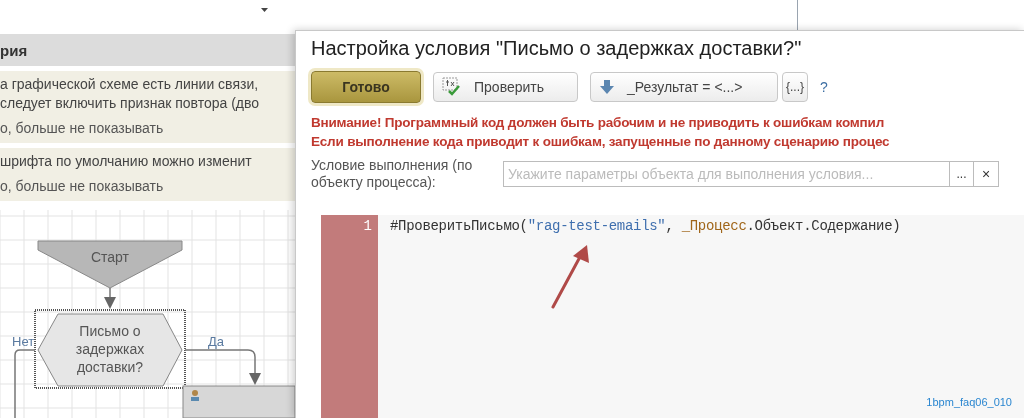 This screenshot has width=1024, height=418. What do you see at coordinates (452, 87) in the screenshot?
I see `formula-check-icon` at bounding box center [452, 87].